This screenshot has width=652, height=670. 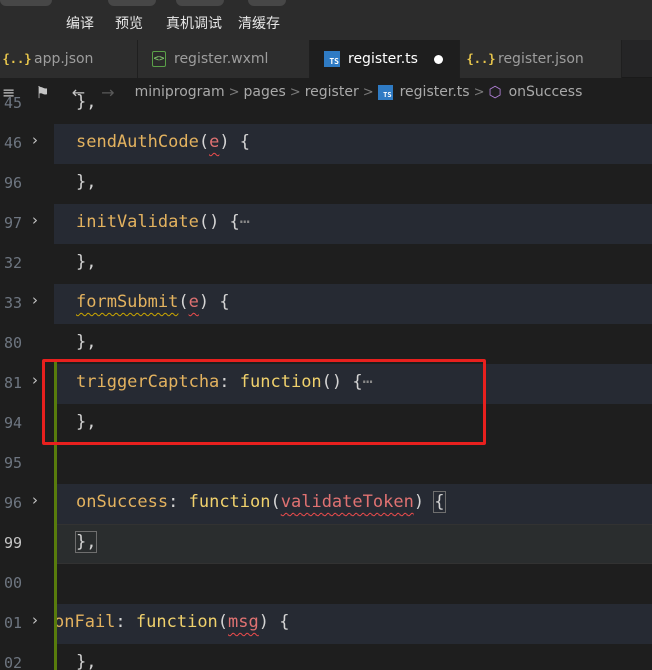 I want to click on line-number: 00, so click(x=12, y=583).